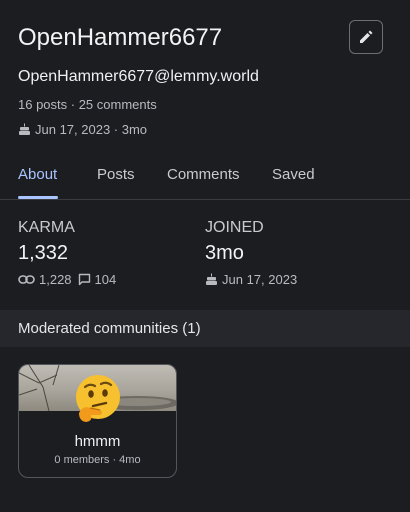 The width and height of the screenshot is (410, 512). Describe the element at coordinates (91, 129) in the screenshot. I see `cake-day-text: Jun 17, 2023 · 3mo` at that location.